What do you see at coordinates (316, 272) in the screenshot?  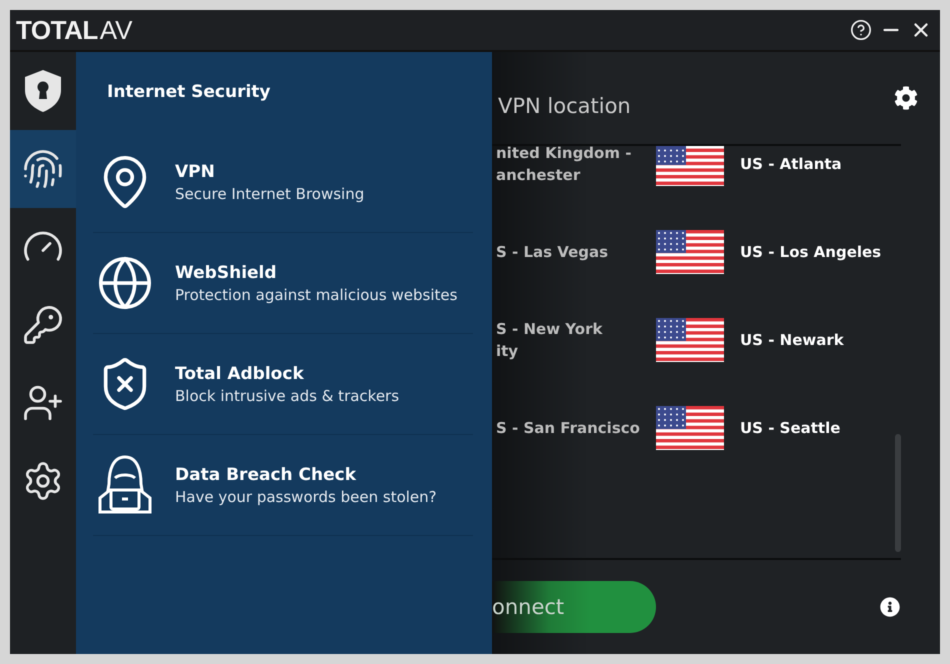 I see `menu-item-title: WebShield` at bounding box center [316, 272].